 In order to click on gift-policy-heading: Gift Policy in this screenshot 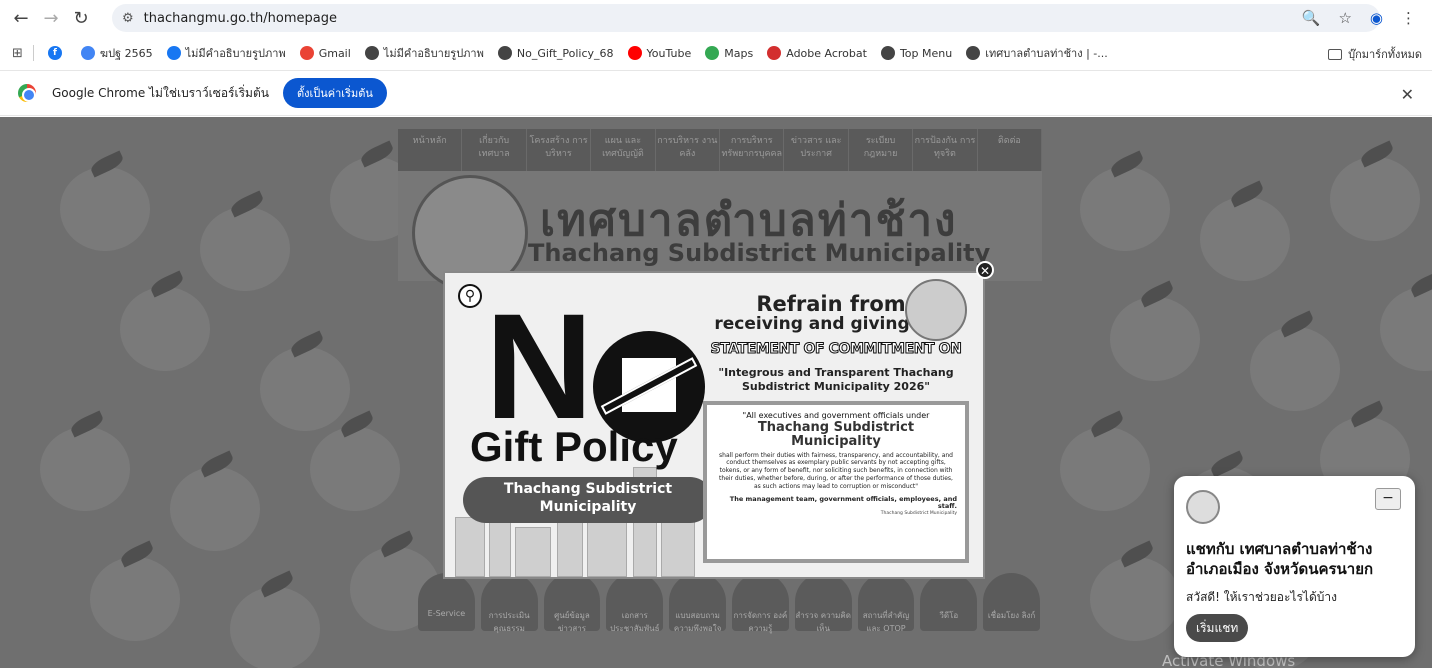, I will do `click(574, 446)`.